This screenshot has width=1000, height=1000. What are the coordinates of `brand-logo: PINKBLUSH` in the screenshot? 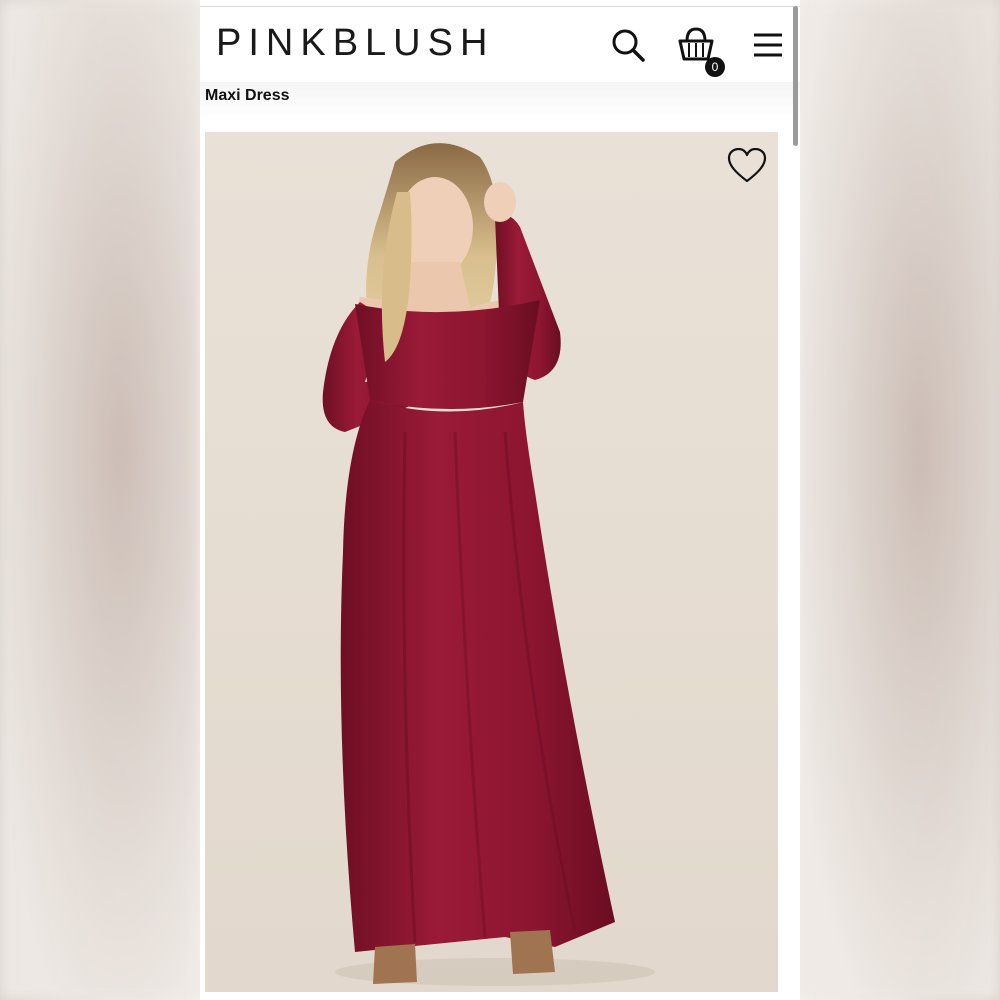 It's located at (355, 43).